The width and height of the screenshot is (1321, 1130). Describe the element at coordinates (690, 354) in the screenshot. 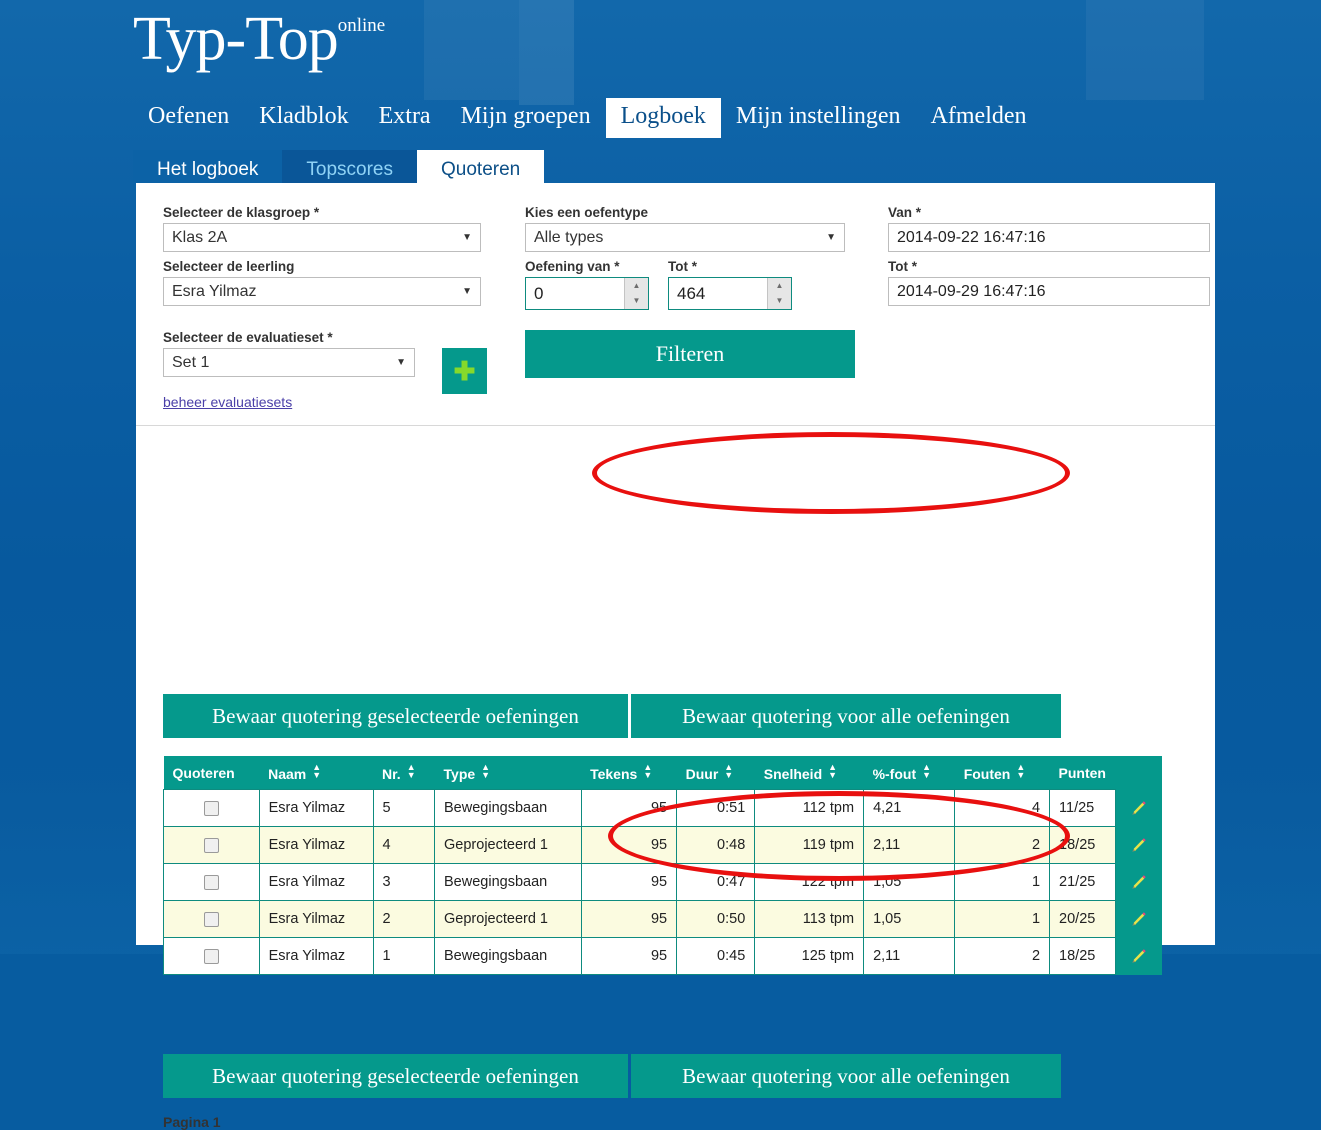

I see `filter-button: Filteren` at that location.